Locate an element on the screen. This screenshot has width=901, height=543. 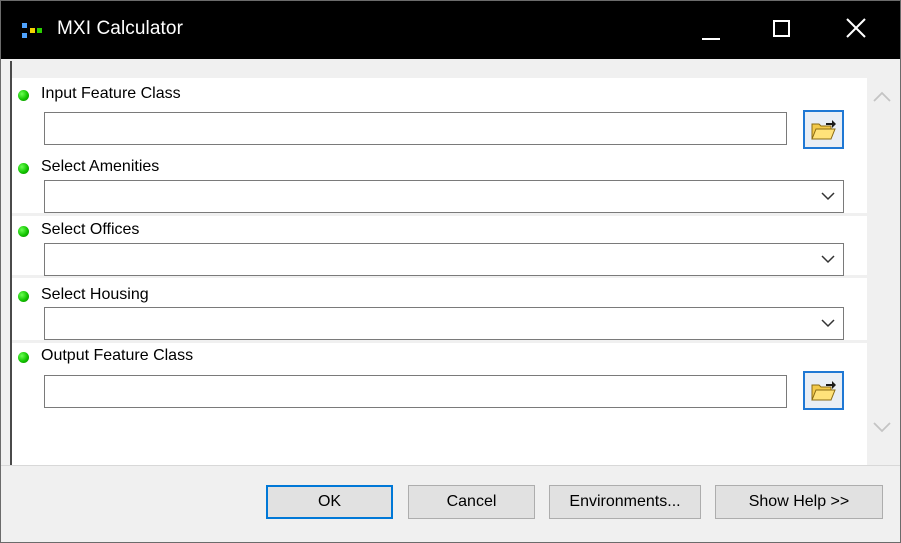
window-title: MXI Calculator is located at coordinates (120, 28).